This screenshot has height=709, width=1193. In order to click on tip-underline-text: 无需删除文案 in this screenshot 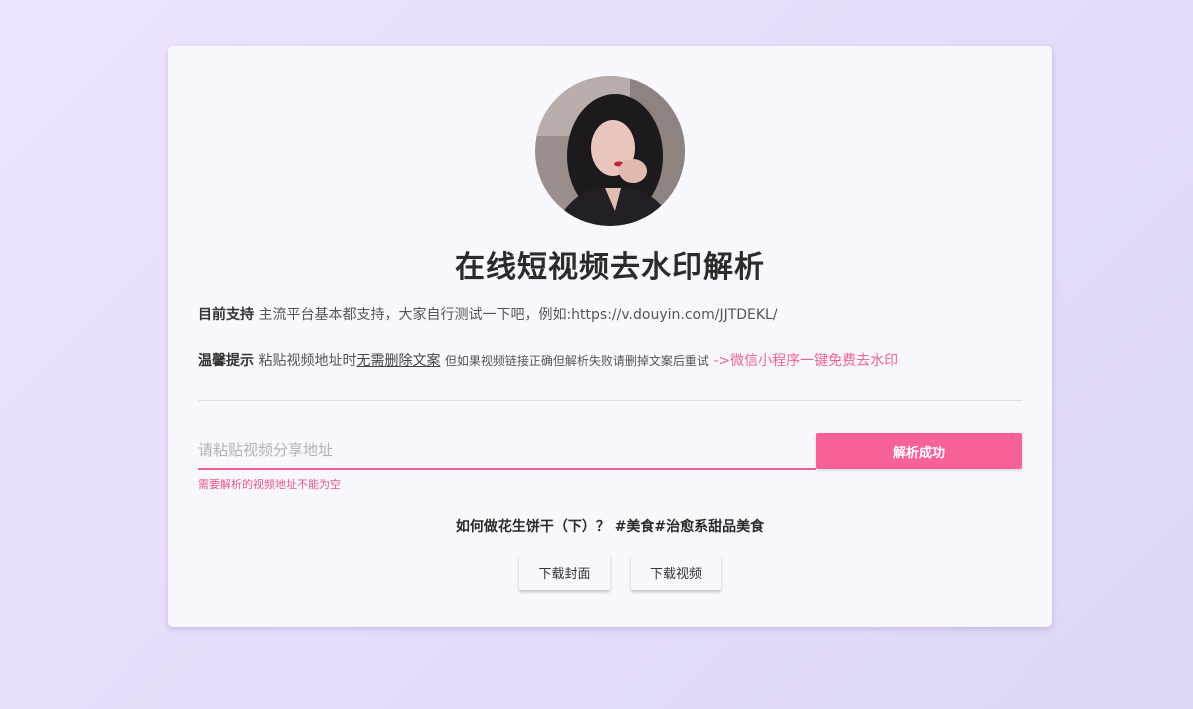, I will do `click(398, 361)`.